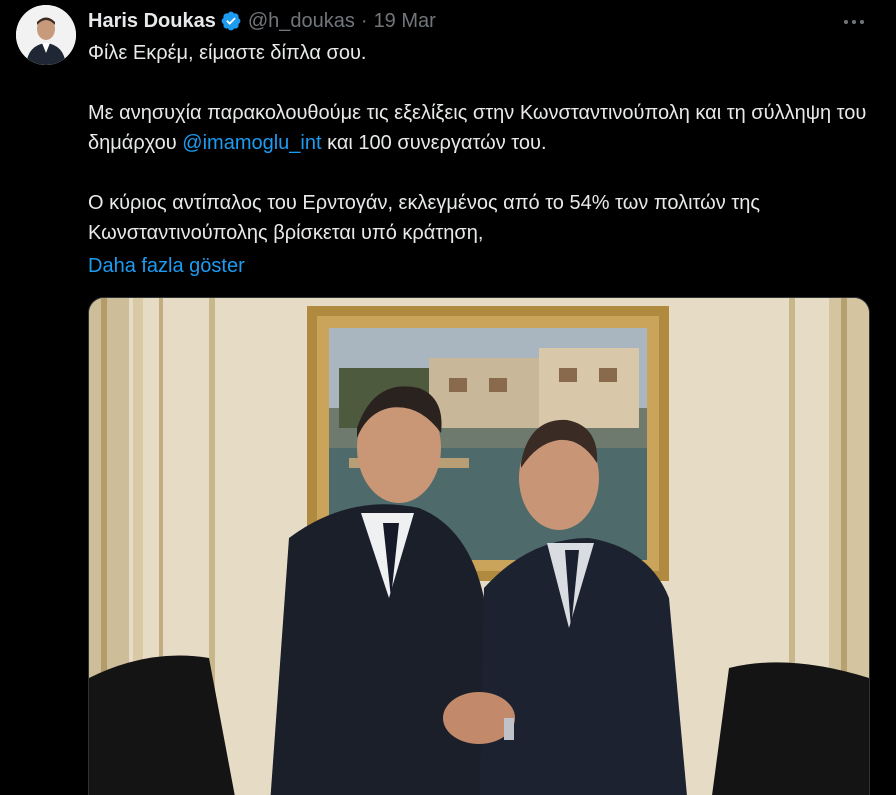 This screenshot has width=896, height=795. What do you see at coordinates (227, 53) in the screenshot?
I see `tweet-line-1: Φίλε Εκρέμ, είμαστε δίπλα σου.` at bounding box center [227, 53].